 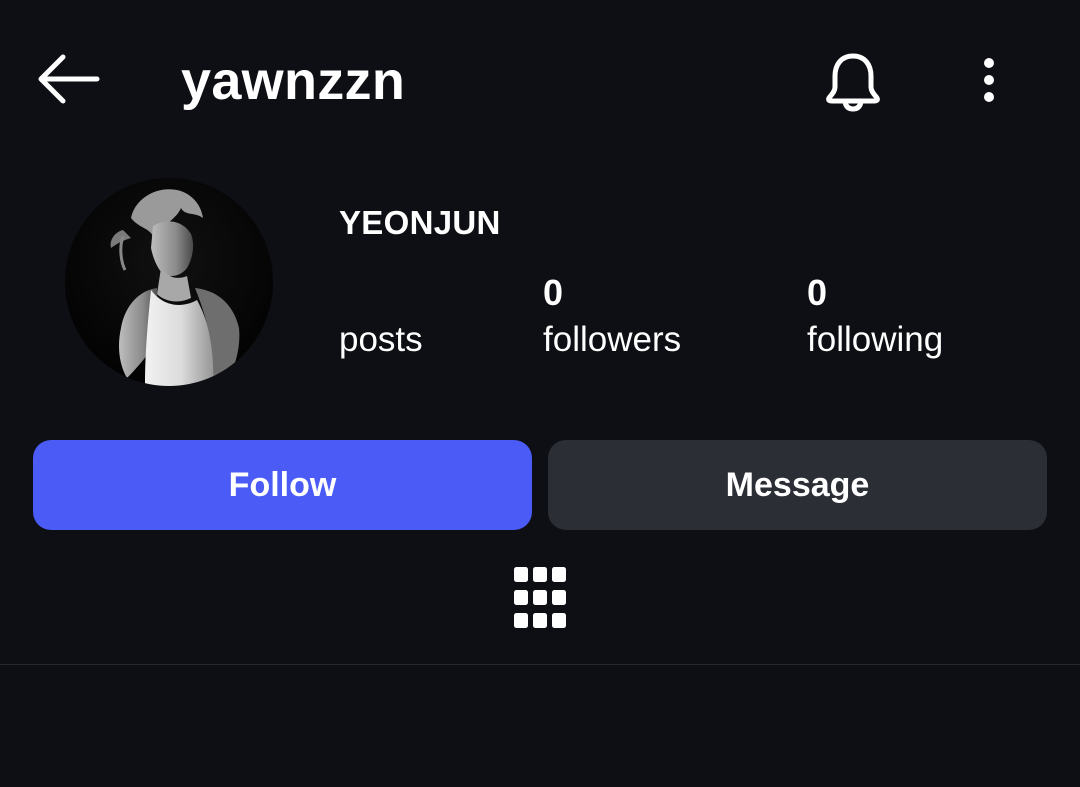 What do you see at coordinates (612, 316) in the screenshot?
I see `followers-stat: 0 followers` at bounding box center [612, 316].